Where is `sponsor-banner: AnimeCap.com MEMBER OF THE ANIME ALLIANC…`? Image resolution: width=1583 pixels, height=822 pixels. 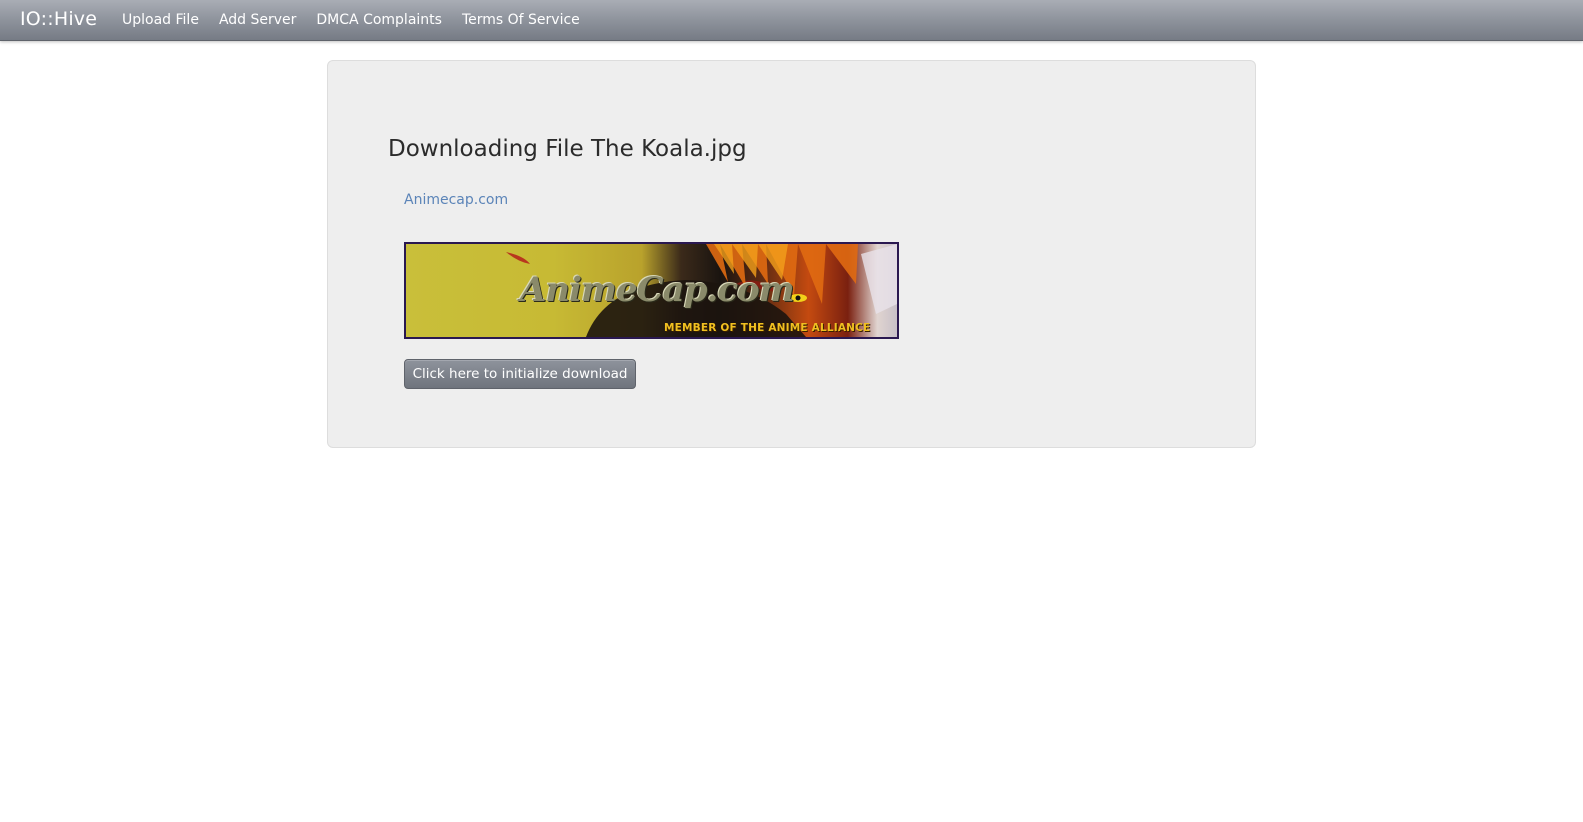 sponsor-banner: AnimeCap.com MEMBER OF THE ANIME ALLIANC… is located at coordinates (651, 290).